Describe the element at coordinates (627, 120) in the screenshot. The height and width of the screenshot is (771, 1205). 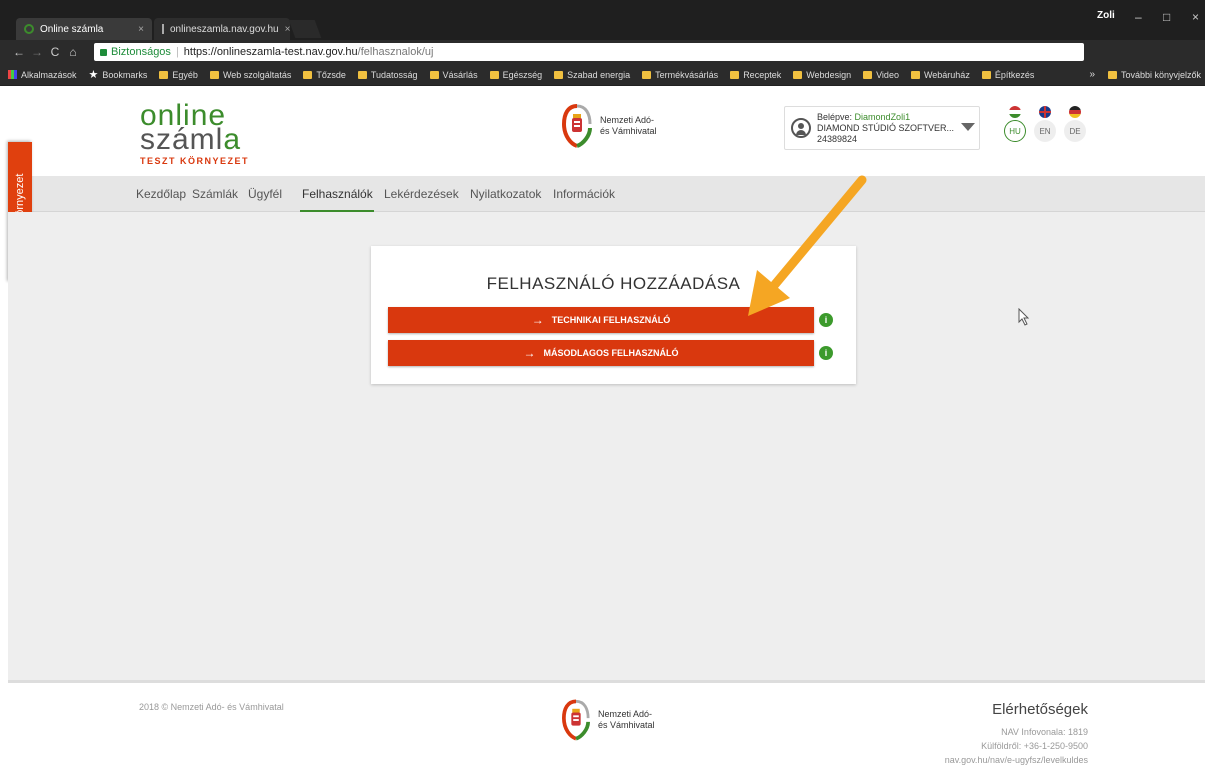
I see `nav-name-line1: Nemzeti Adó-` at that location.